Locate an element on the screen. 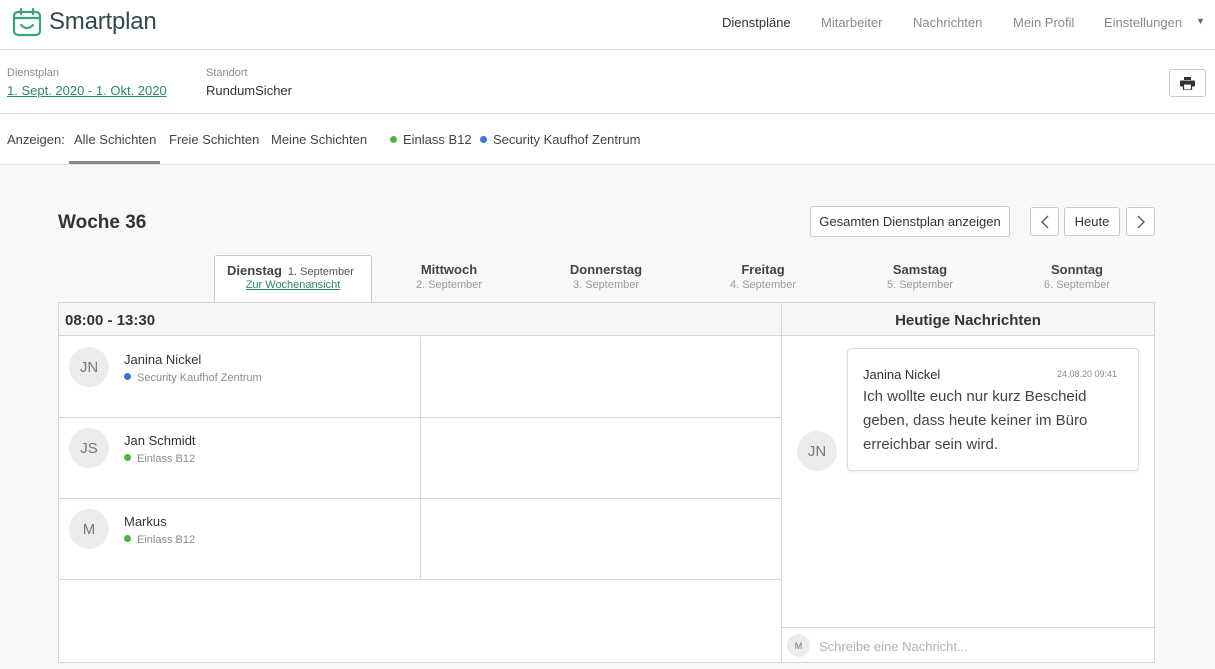  day-name: Freitag is located at coordinates (763, 269).